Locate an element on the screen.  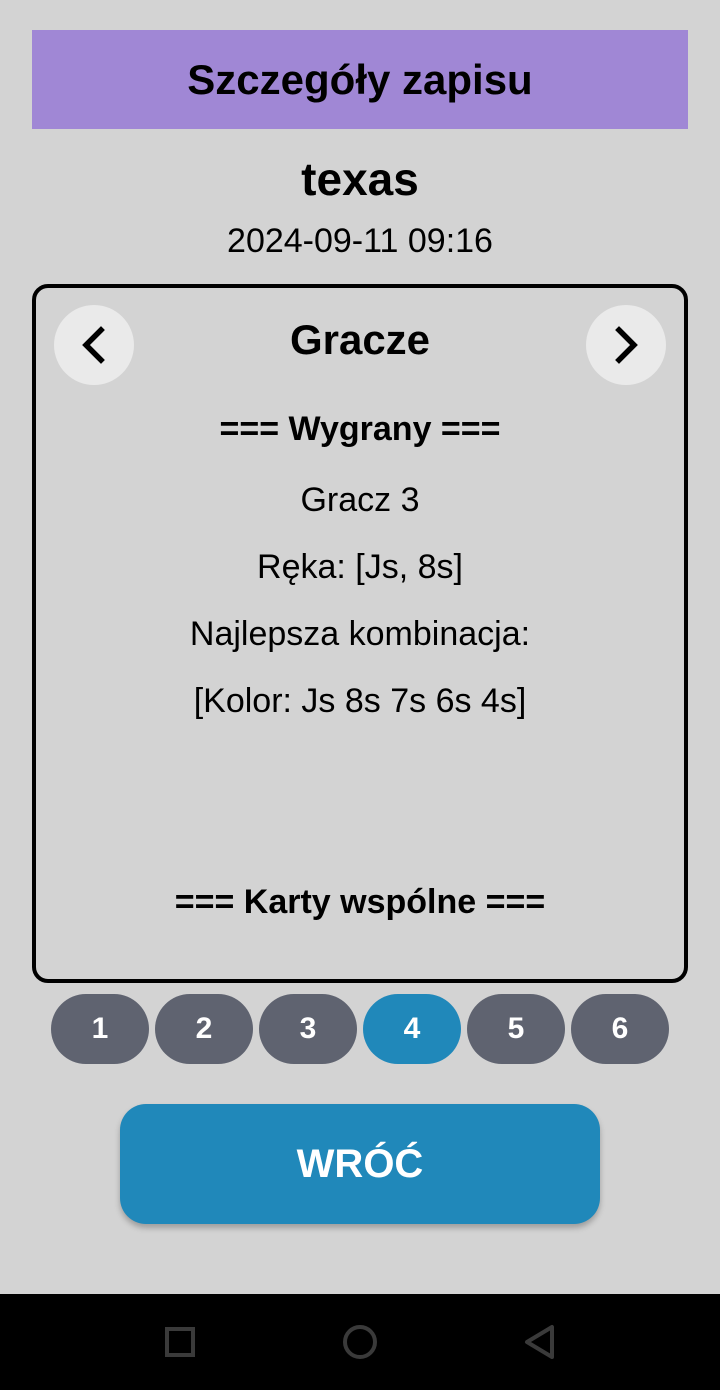
header-bar: Szczegóły zapisu is located at coordinates (360, 79).